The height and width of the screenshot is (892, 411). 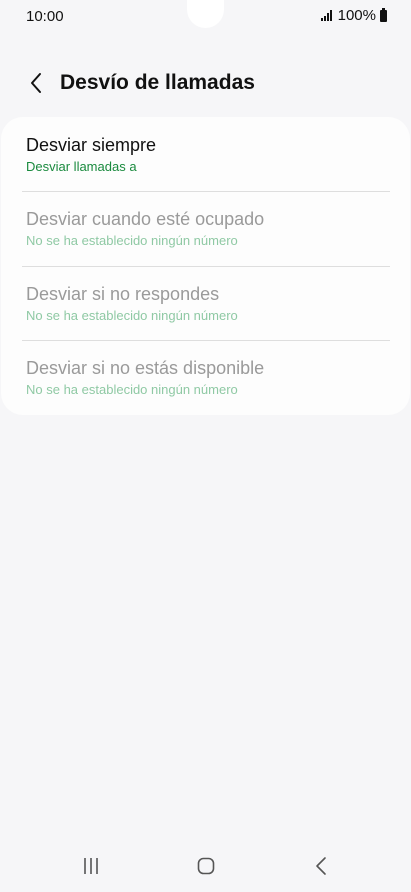 I want to click on battery-percent: 100%, so click(x=356, y=15).